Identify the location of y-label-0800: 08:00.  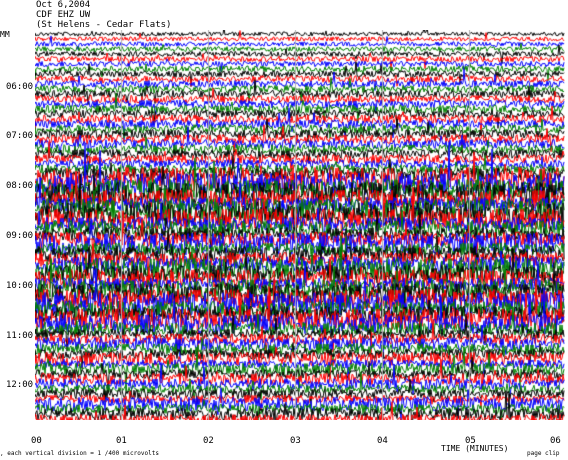
(20, 186).